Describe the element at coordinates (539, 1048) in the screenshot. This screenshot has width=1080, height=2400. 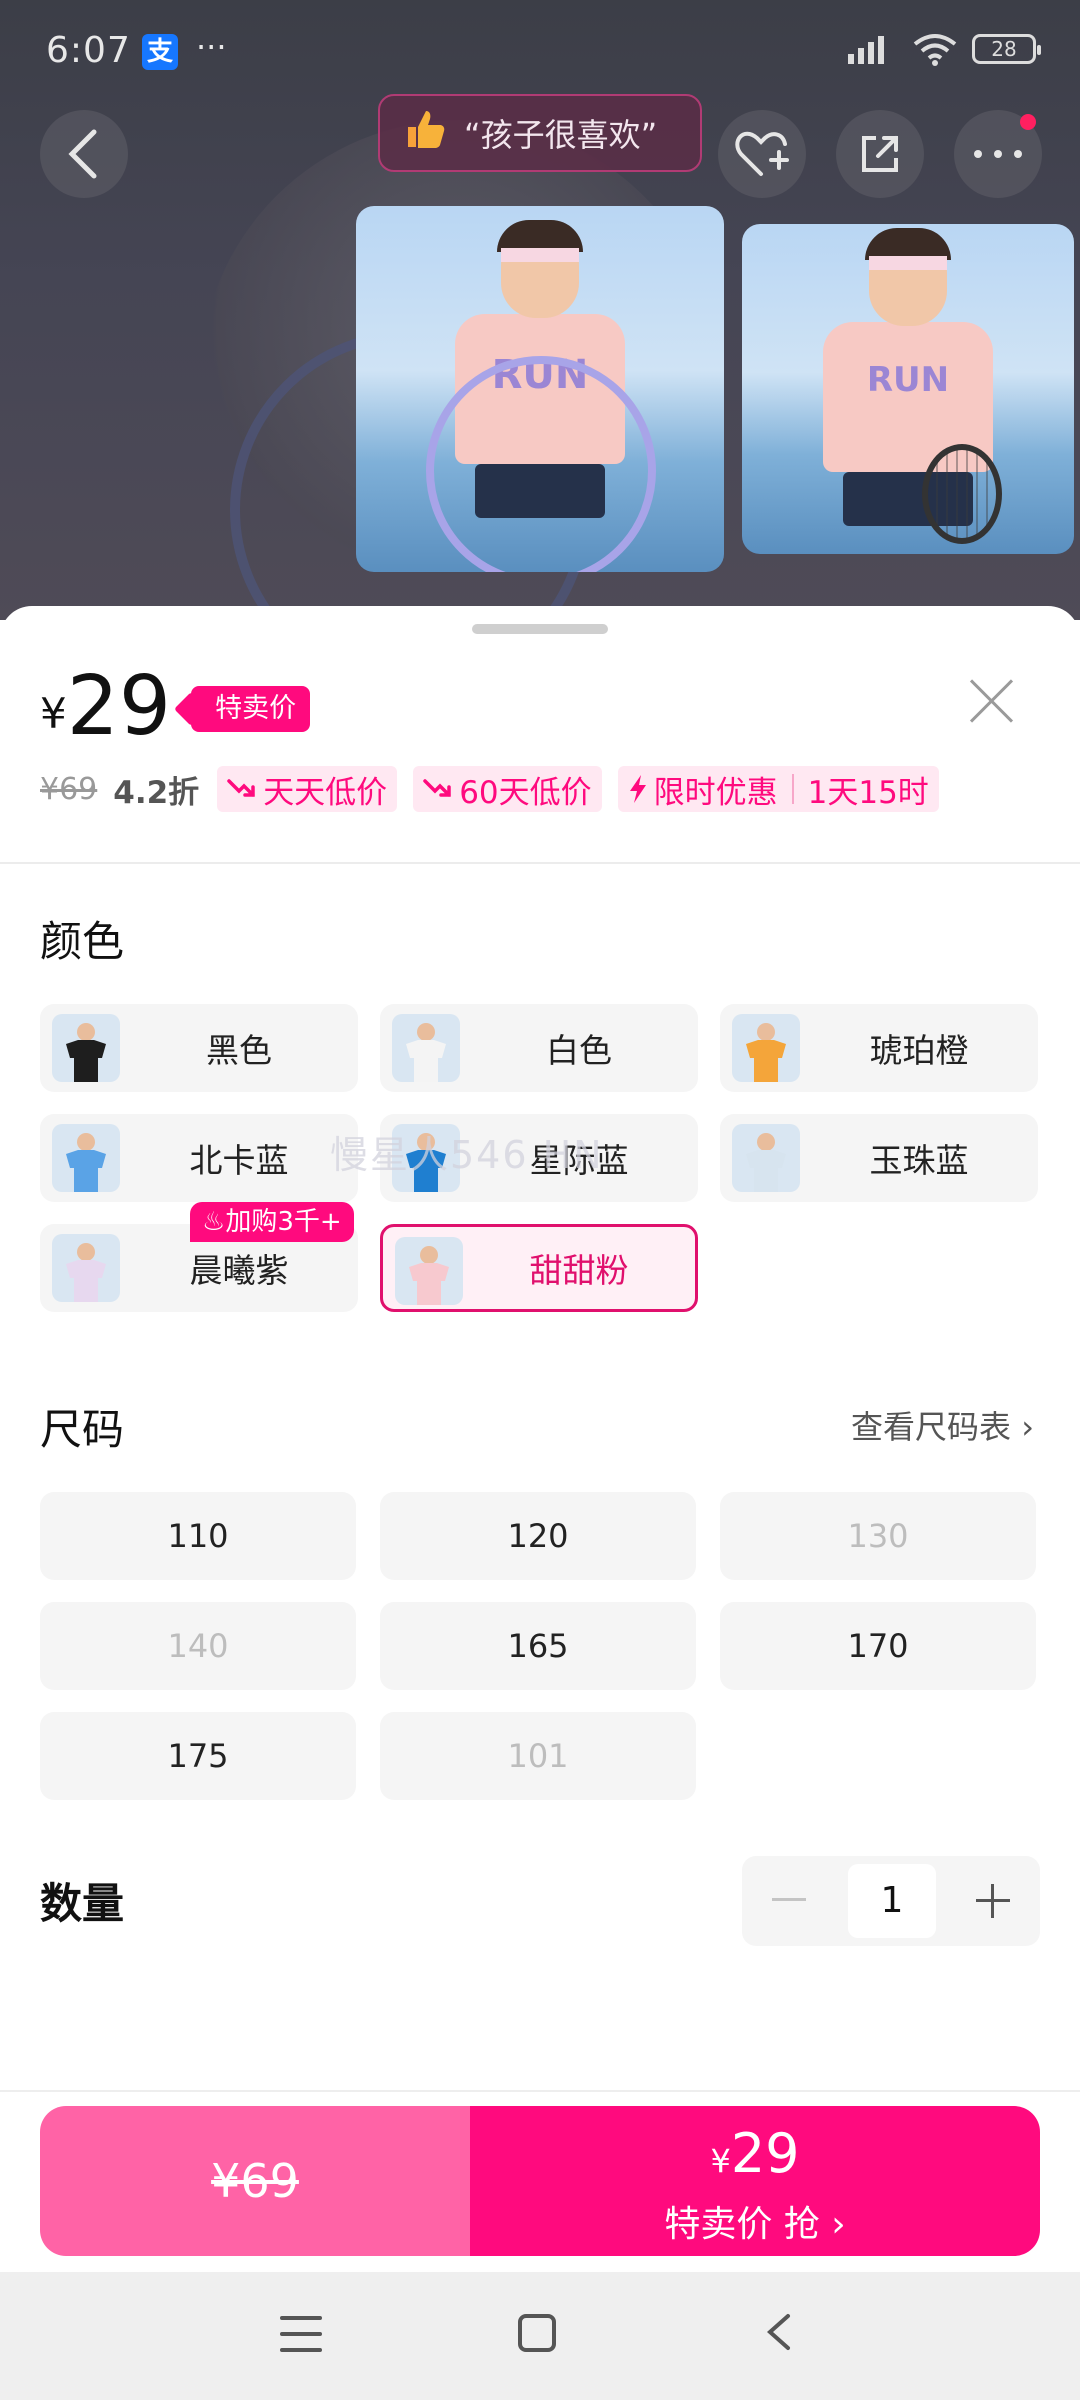
I see `color-option: 白色` at that location.